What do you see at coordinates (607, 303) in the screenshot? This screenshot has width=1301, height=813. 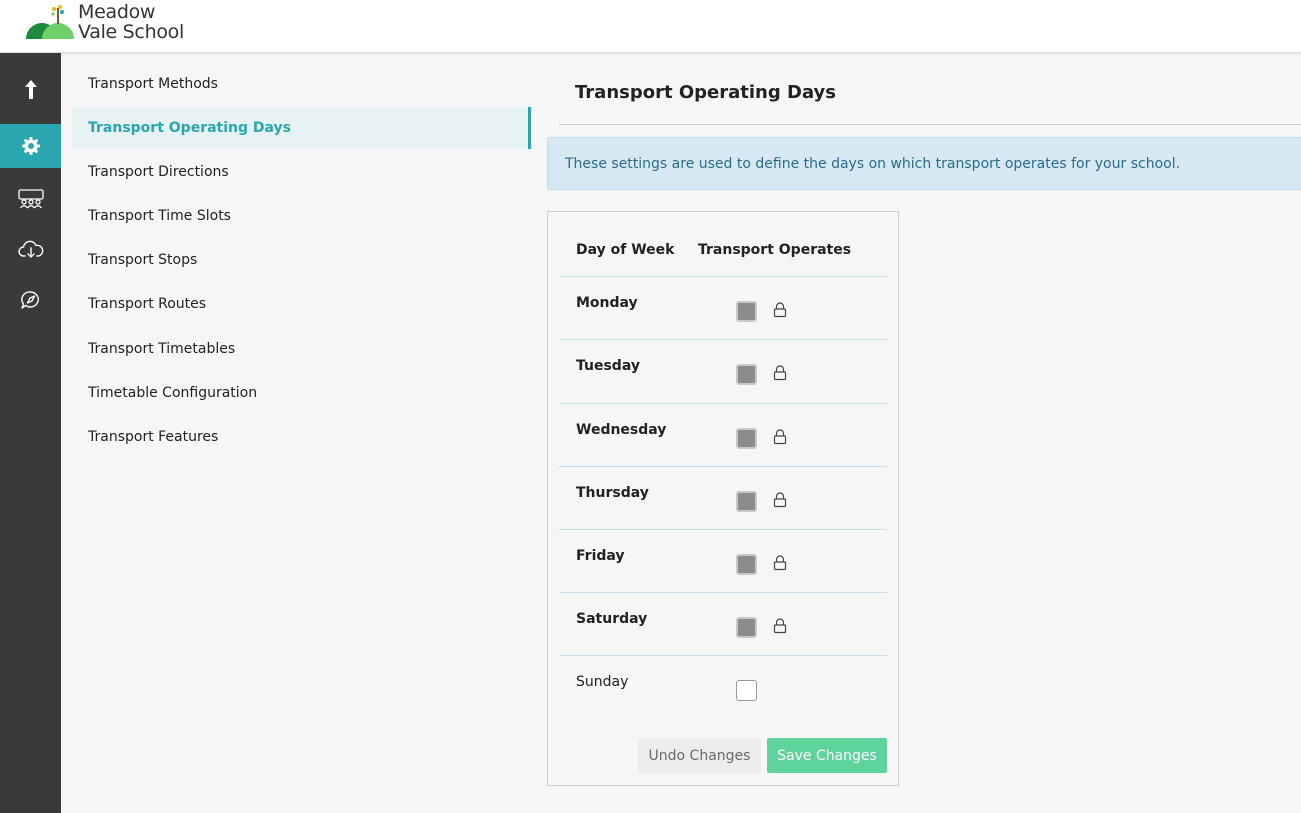 I see `day-label: Monday` at bounding box center [607, 303].